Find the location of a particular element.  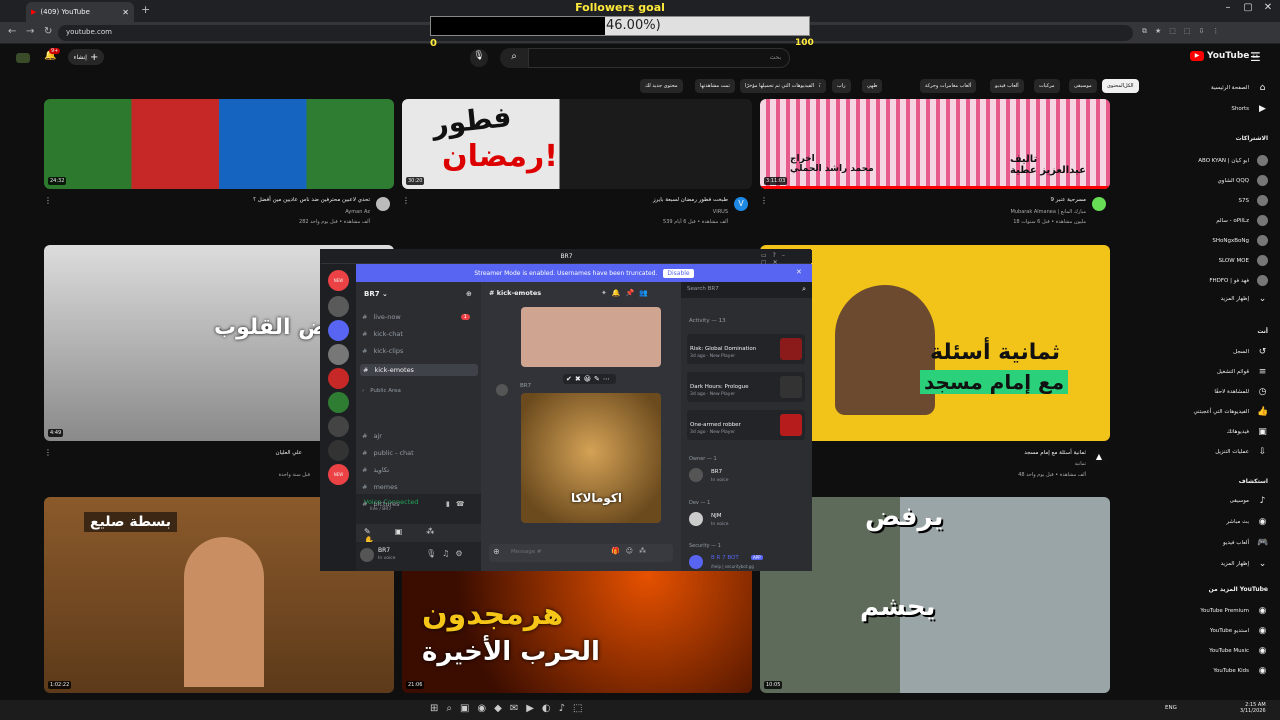

sidebar-item: الشاوي QQQ is located at coordinates (1243, 180).